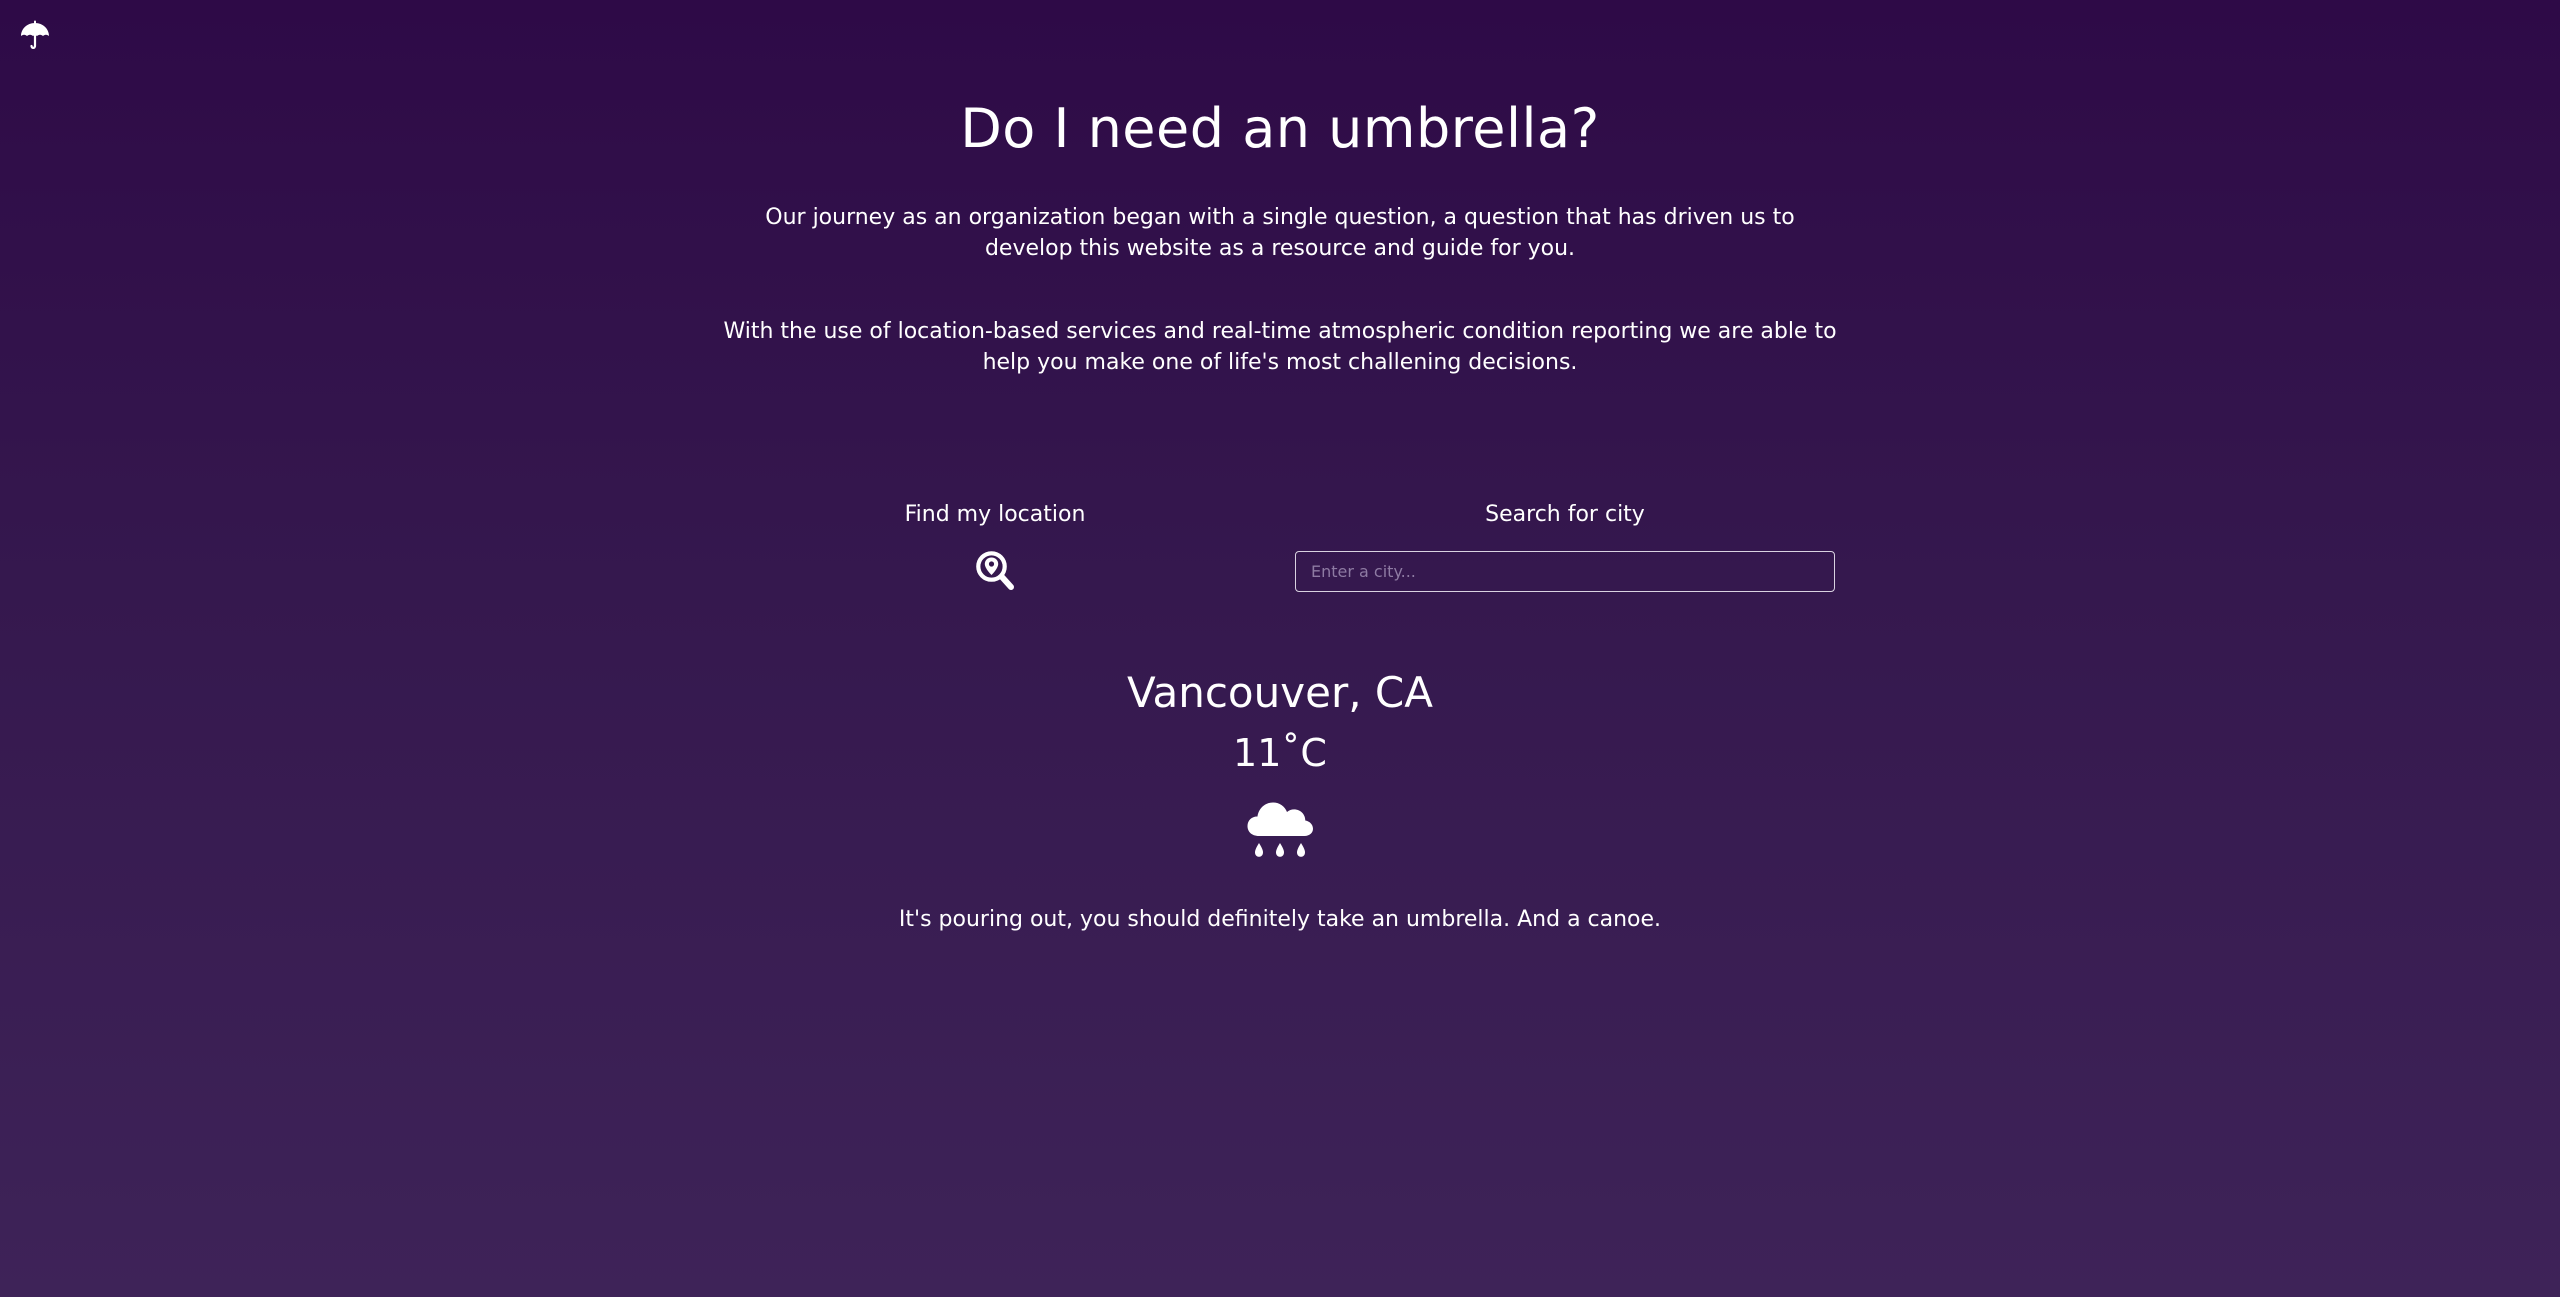  Describe the element at coordinates (1565, 571) in the screenshot. I see `city-search-input` at that location.